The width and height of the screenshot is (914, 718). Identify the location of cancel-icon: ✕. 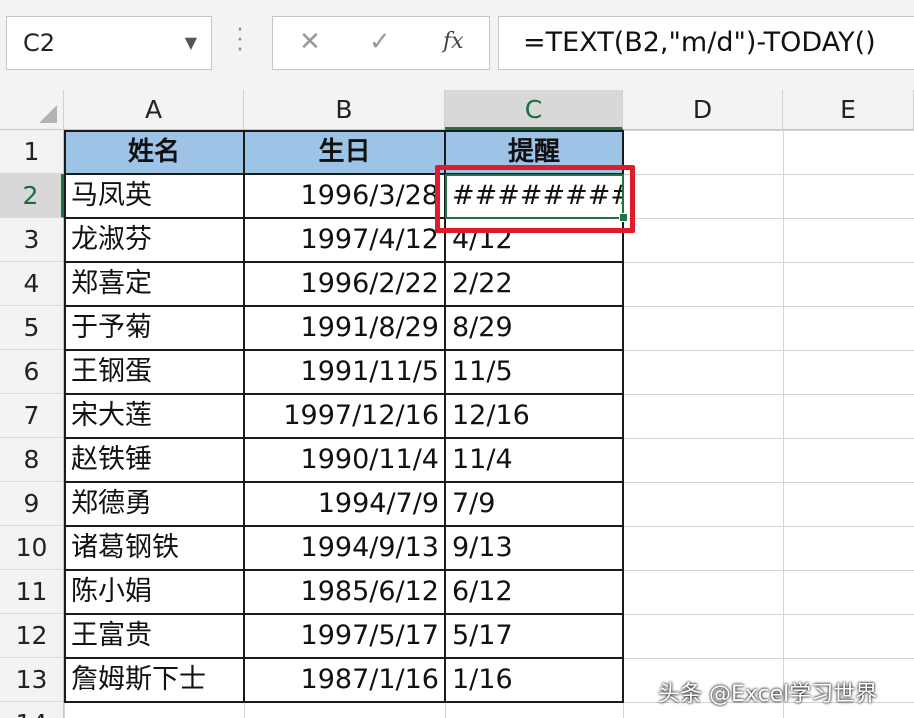
(310, 42).